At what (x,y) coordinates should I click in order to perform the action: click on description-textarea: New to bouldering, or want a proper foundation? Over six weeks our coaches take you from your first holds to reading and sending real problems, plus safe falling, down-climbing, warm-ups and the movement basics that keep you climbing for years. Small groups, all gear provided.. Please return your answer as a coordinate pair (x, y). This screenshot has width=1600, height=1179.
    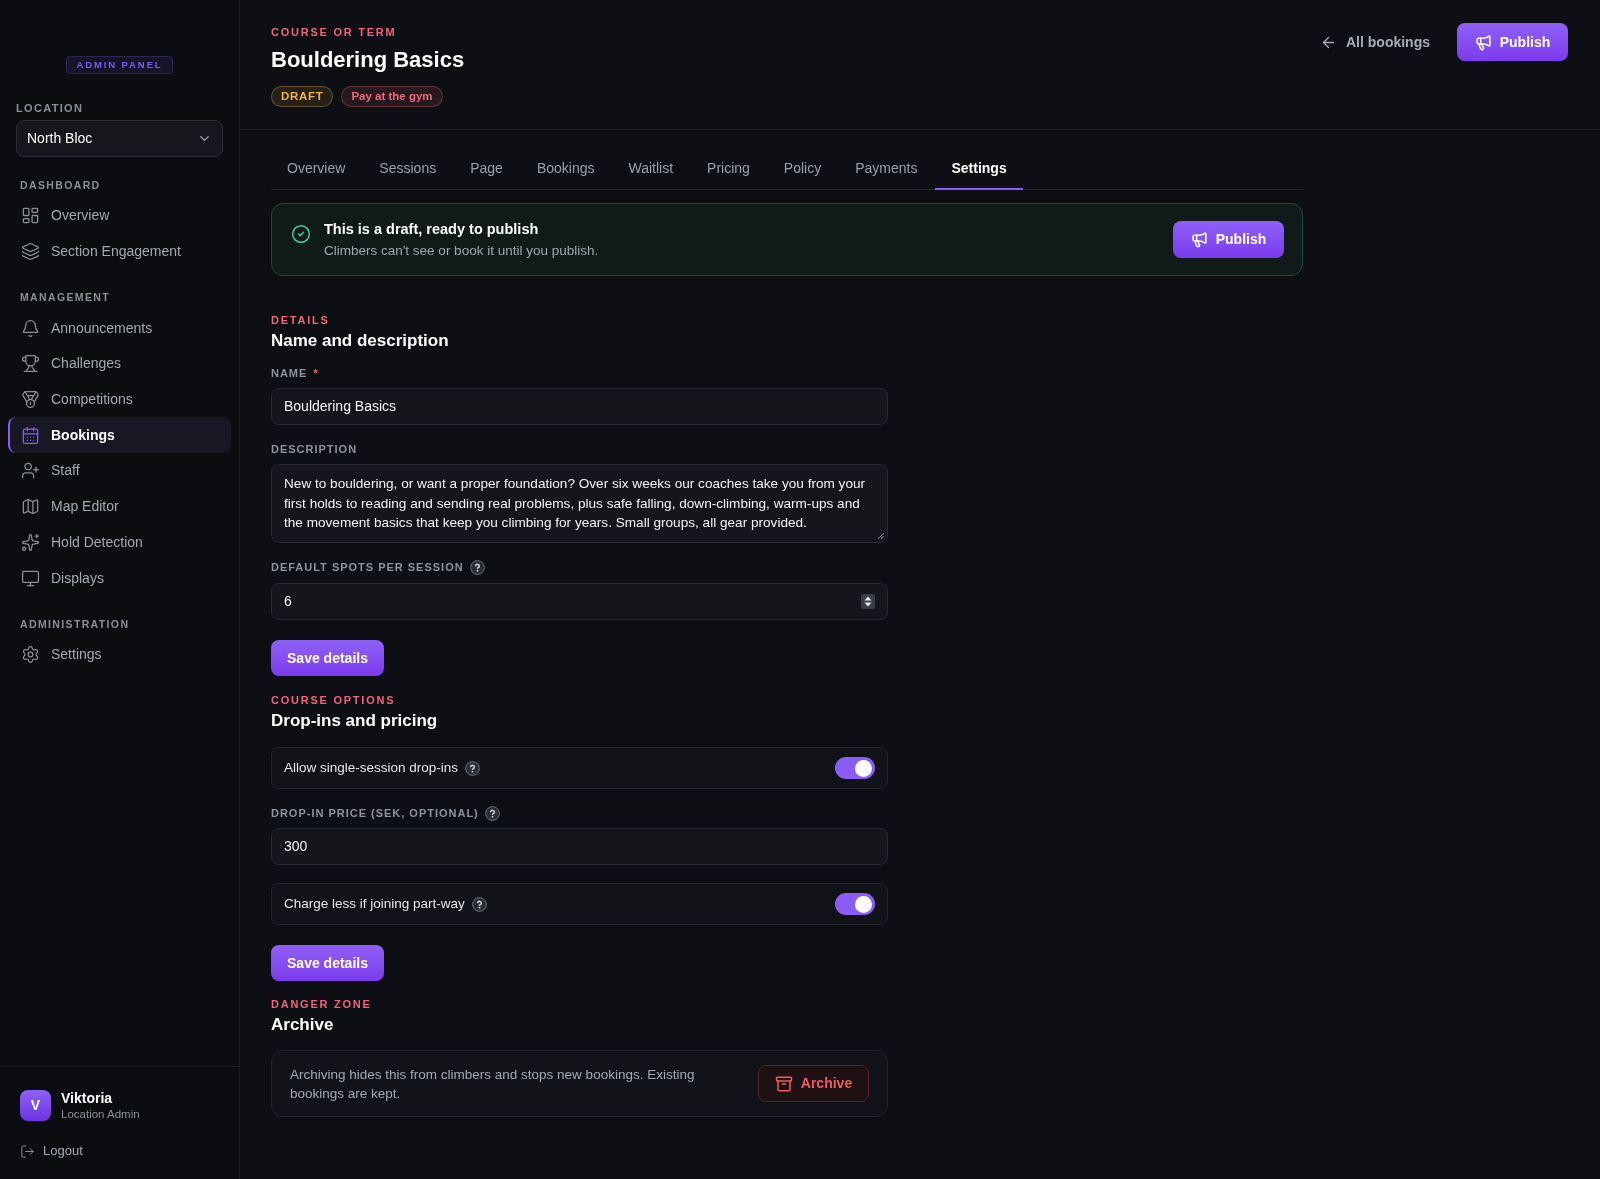
    Looking at the image, I should click on (579, 503).